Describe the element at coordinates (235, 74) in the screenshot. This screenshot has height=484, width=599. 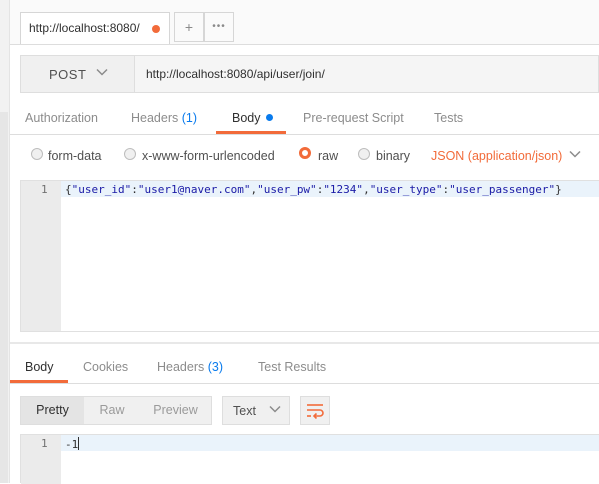
I see `url-text: http://localhost:8080/api/user/join/` at that location.